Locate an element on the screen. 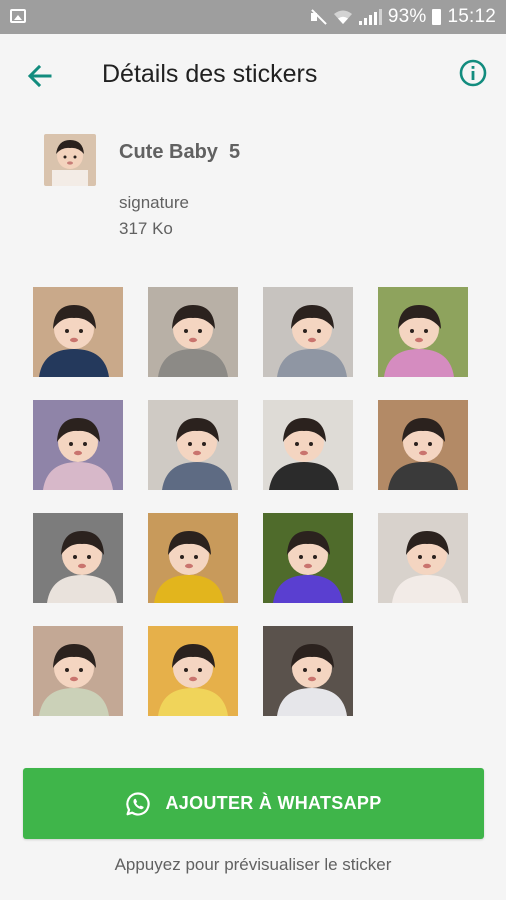 This screenshot has height=900, width=506. pack-tray-image is located at coordinates (70, 160).